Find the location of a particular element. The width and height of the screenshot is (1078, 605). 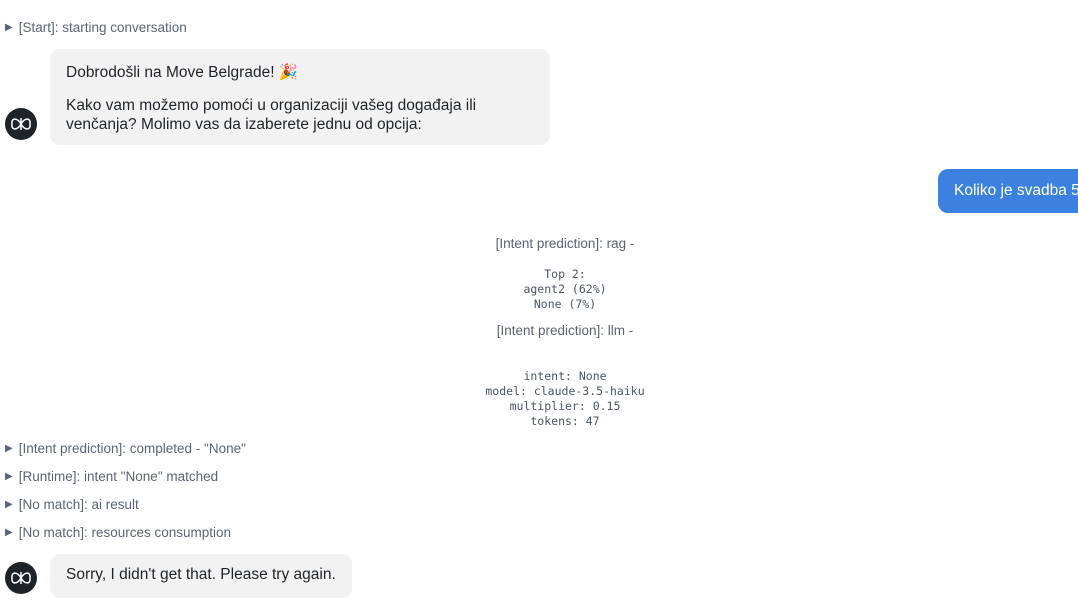

user-message-text: Koliko je svadba 5 is located at coordinates (1016, 190).